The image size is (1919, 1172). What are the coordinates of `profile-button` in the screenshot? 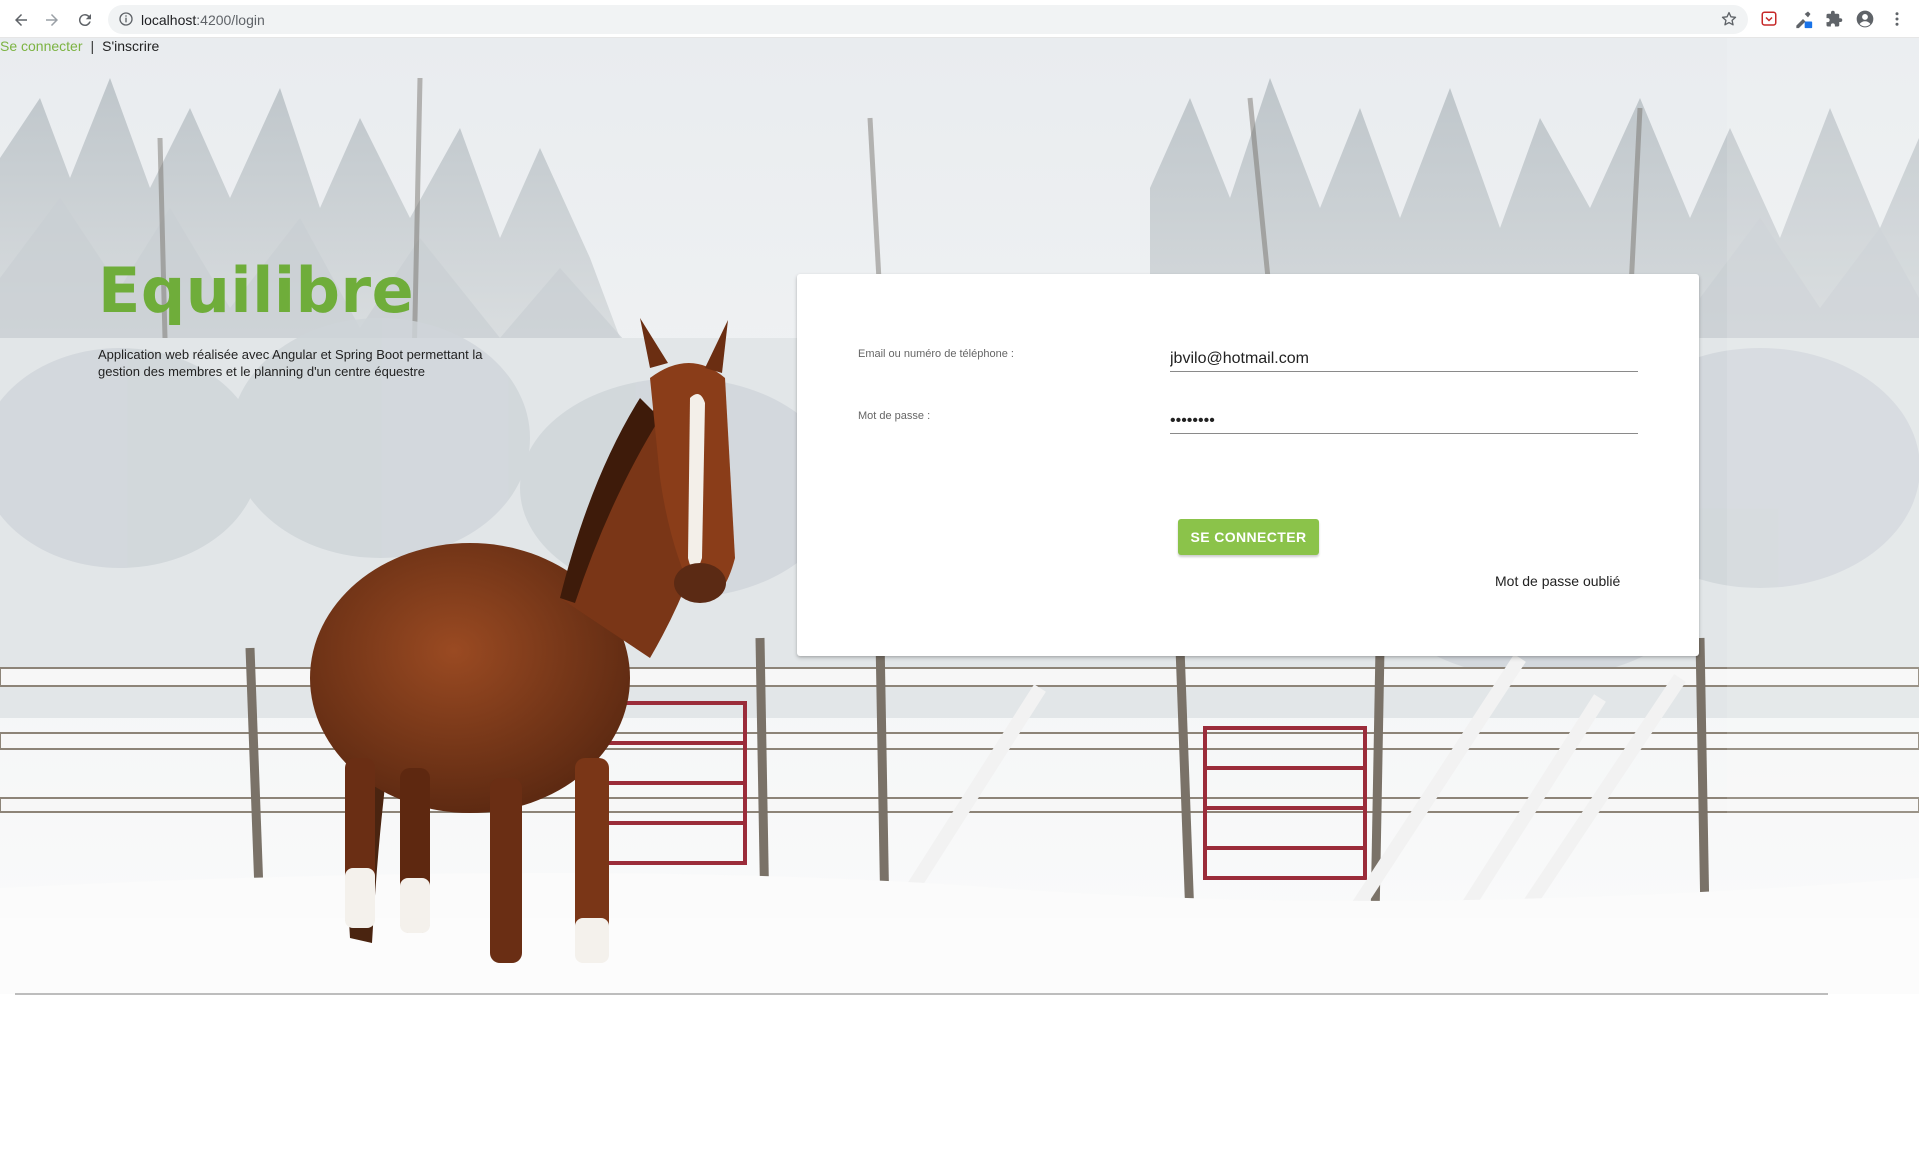 It's located at (1865, 19).